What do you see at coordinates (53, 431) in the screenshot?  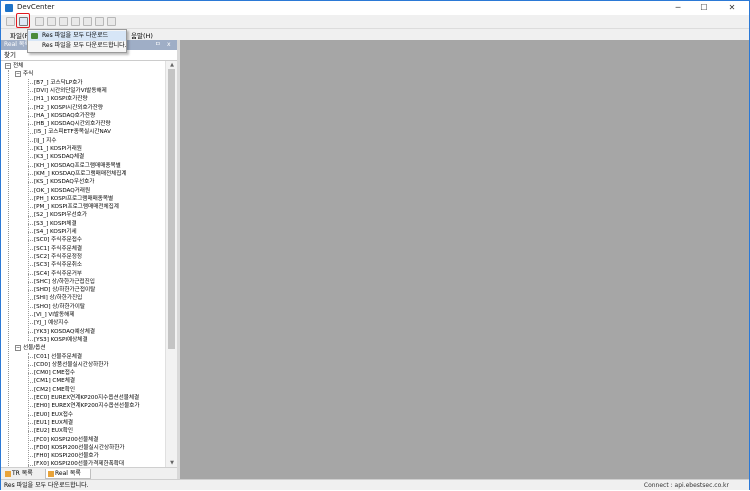 I see `tree-item: [EU2] EUX확인` at bounding box center [53, 431].